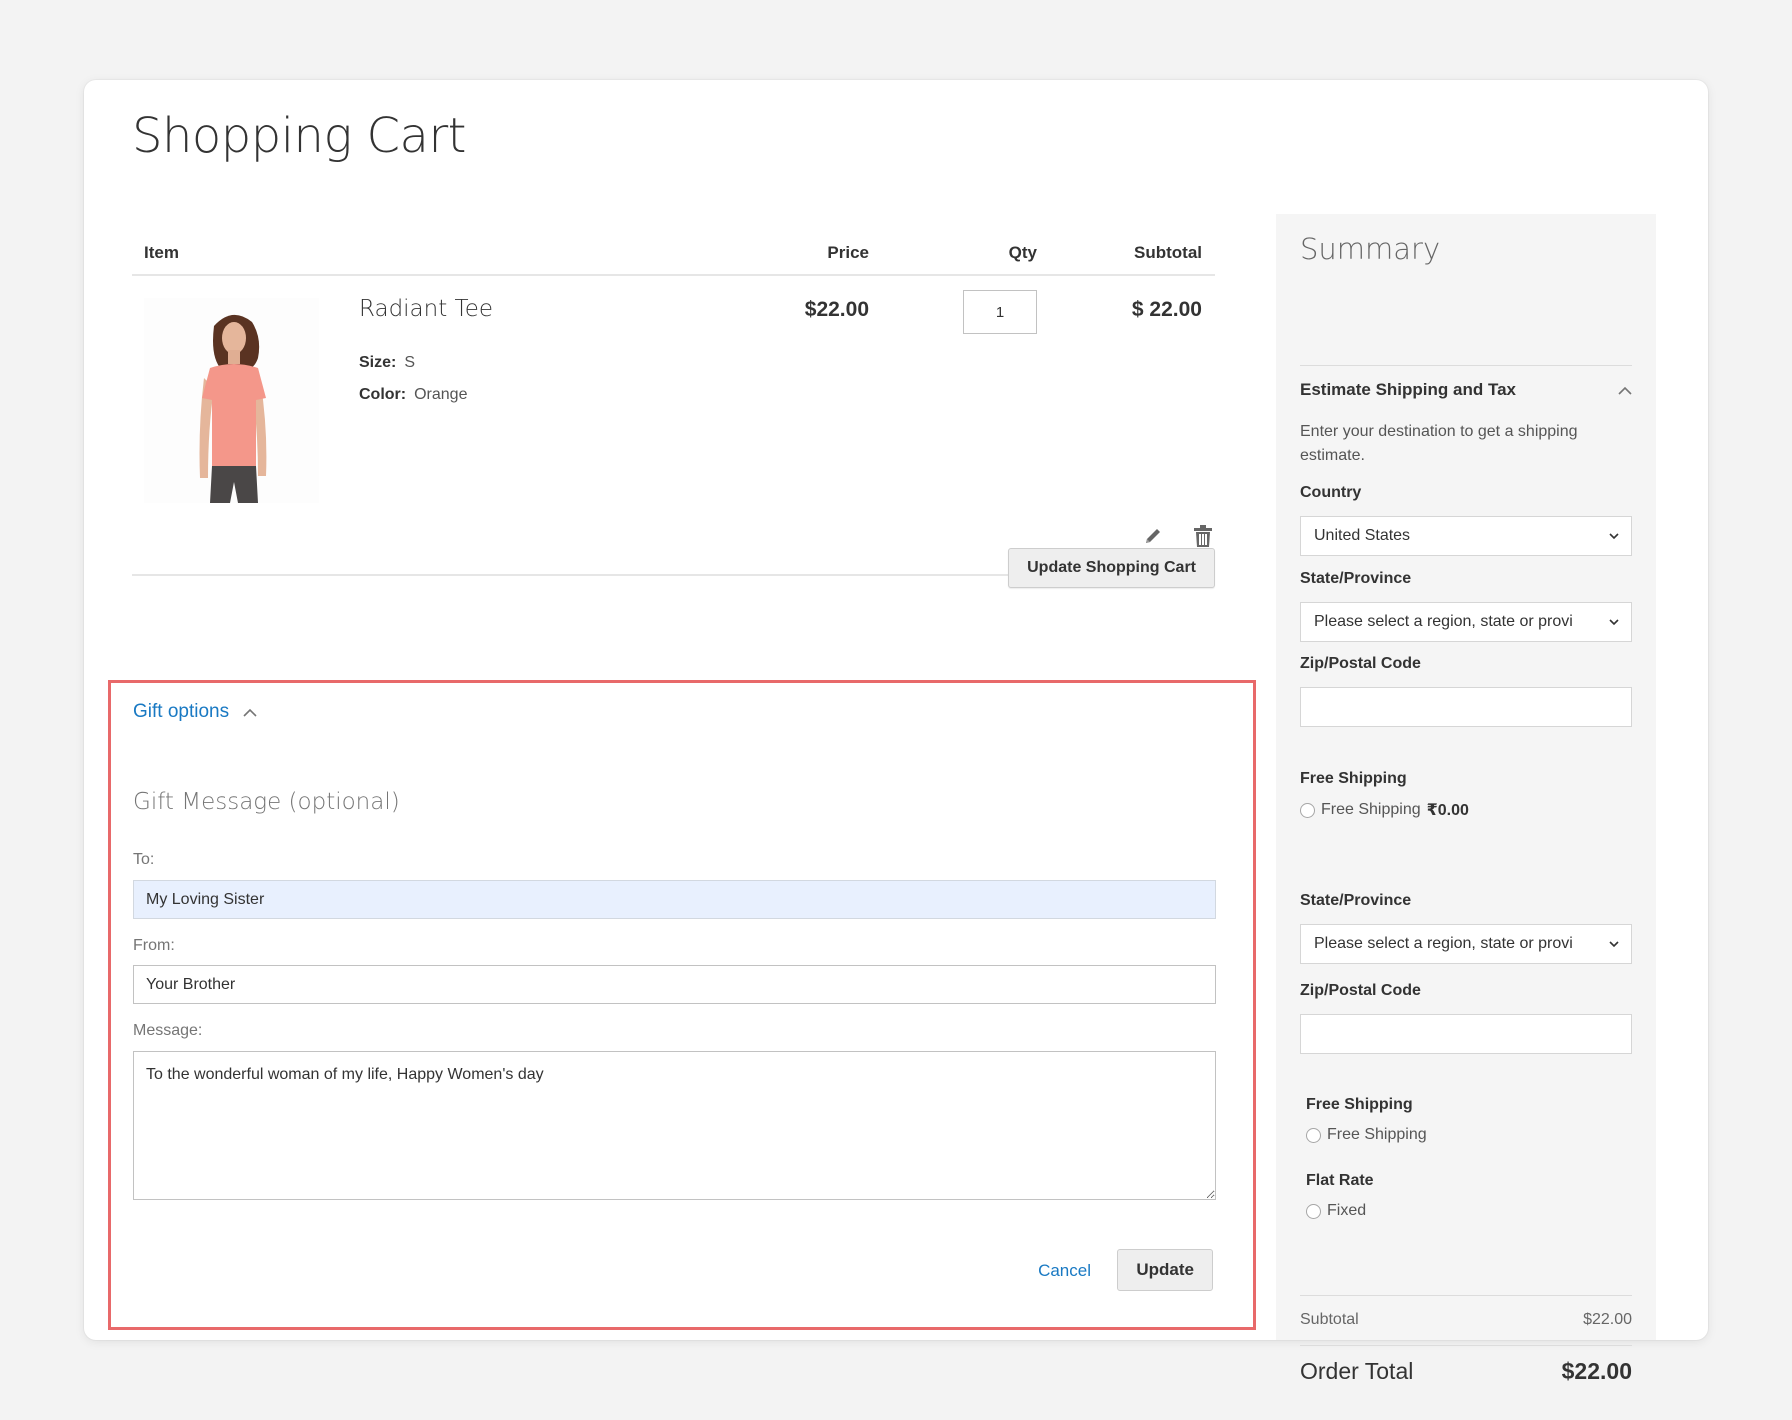 The height and width of the screenshot is (1420, 1792). I want to click on product-photo-woman-orange-tee-icon, so click(231, 400).